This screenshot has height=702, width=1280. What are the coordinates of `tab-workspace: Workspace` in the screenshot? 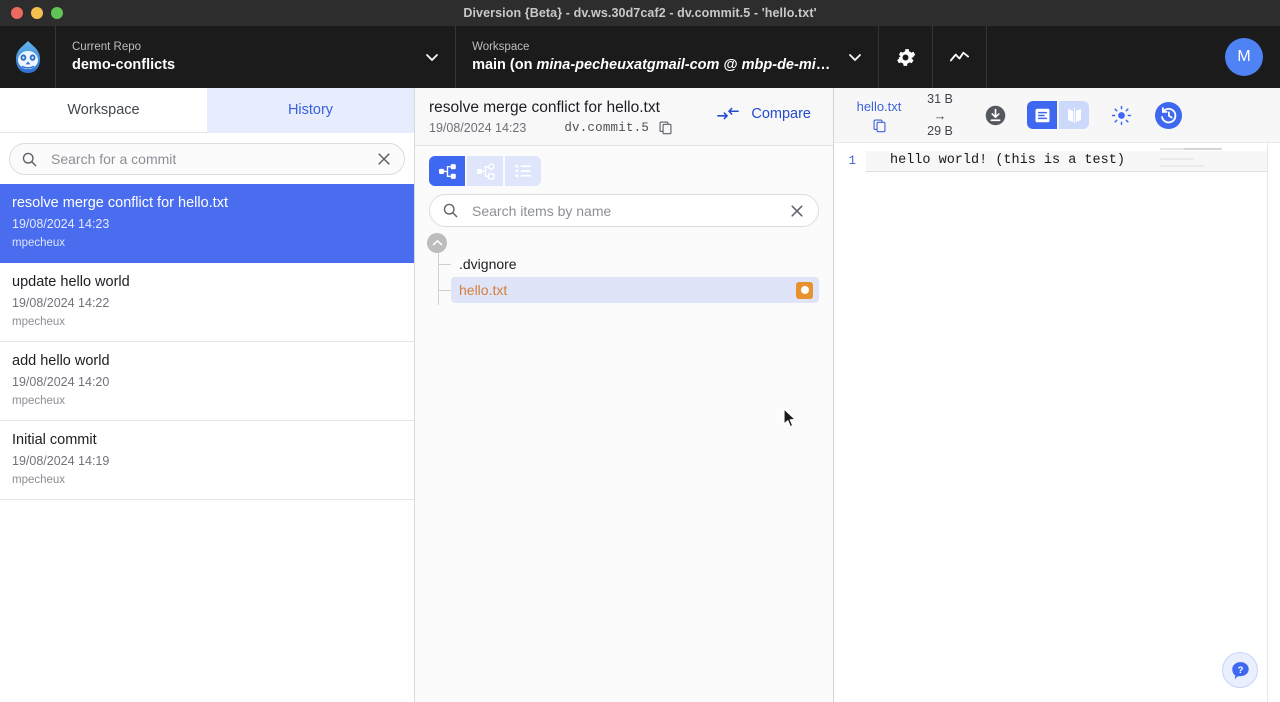 It's located at (103, 110).